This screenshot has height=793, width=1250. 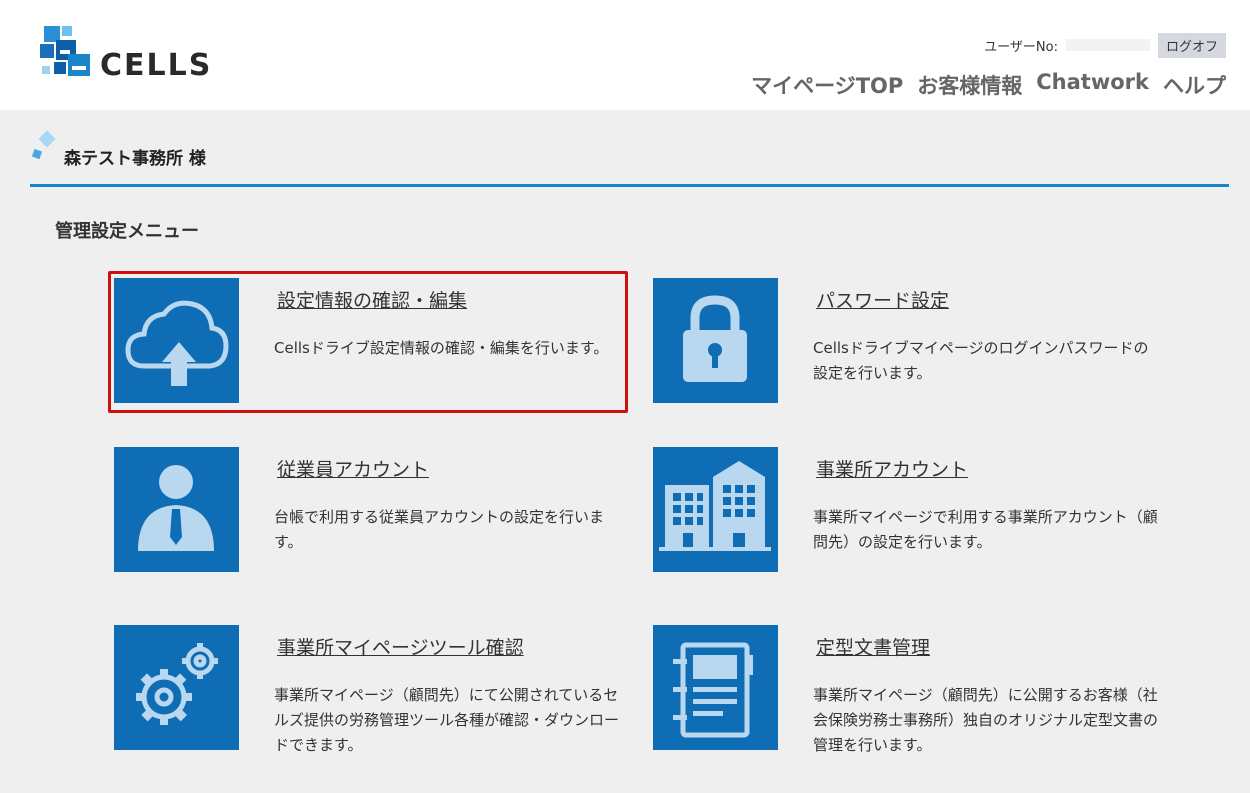 What do you see at coordinates (629, 157) in the screenshot?
I see `office-bar: 森テスト事務所 様` at bounding box center [629, 157].